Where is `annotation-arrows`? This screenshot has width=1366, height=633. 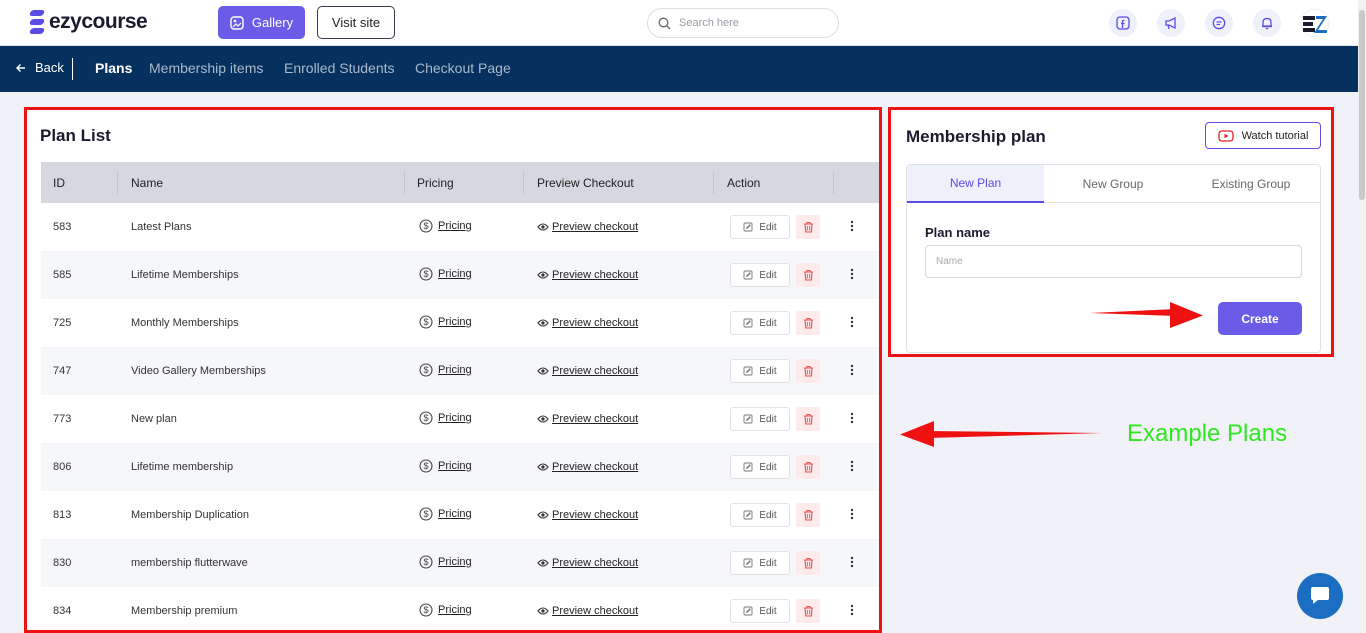 annotation-arrows is located at coordinates (1051, 374).